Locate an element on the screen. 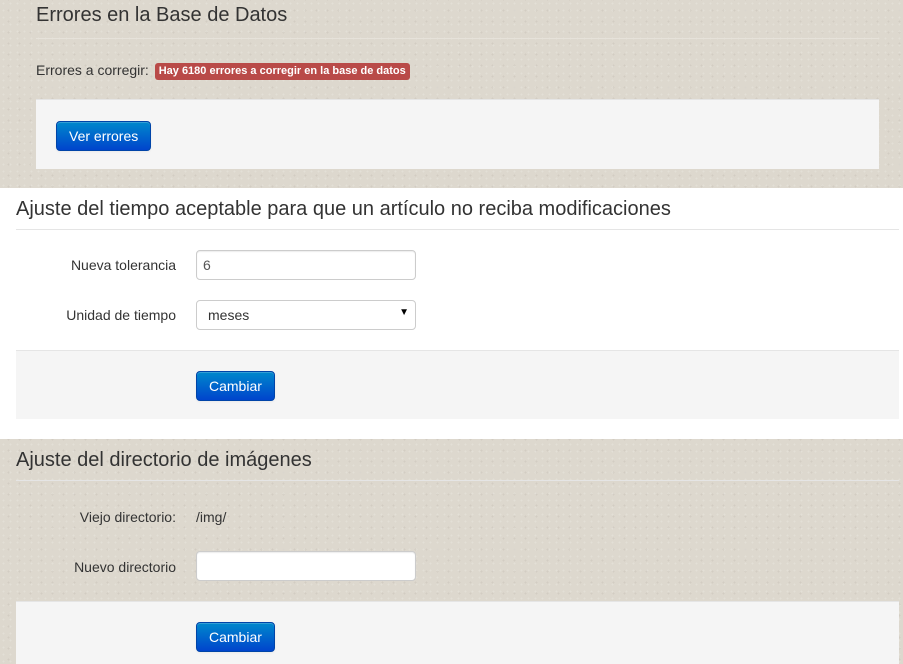 This screenshot has height=664, width=903. caret-down-icon: ▼ is located at coordinates (404, 312).